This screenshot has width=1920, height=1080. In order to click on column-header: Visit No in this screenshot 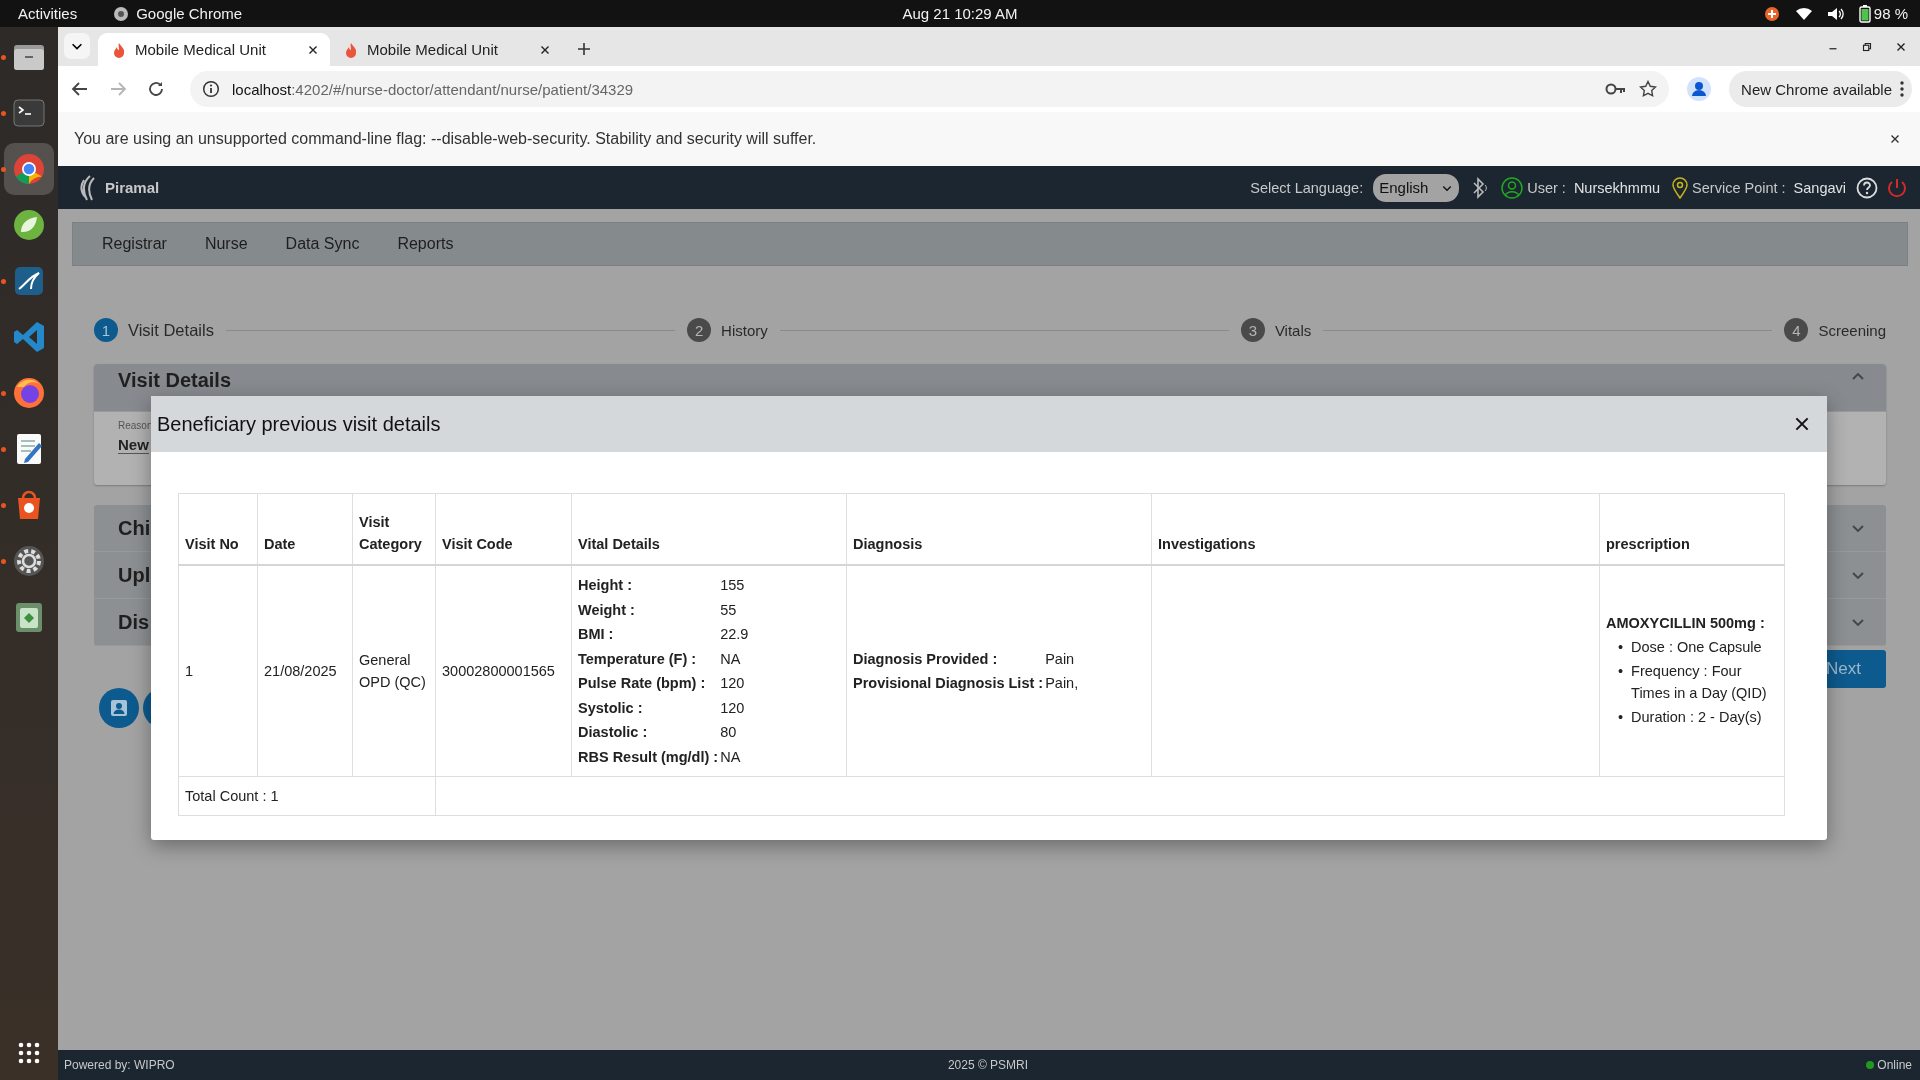, I will do `click(218, 529)`.